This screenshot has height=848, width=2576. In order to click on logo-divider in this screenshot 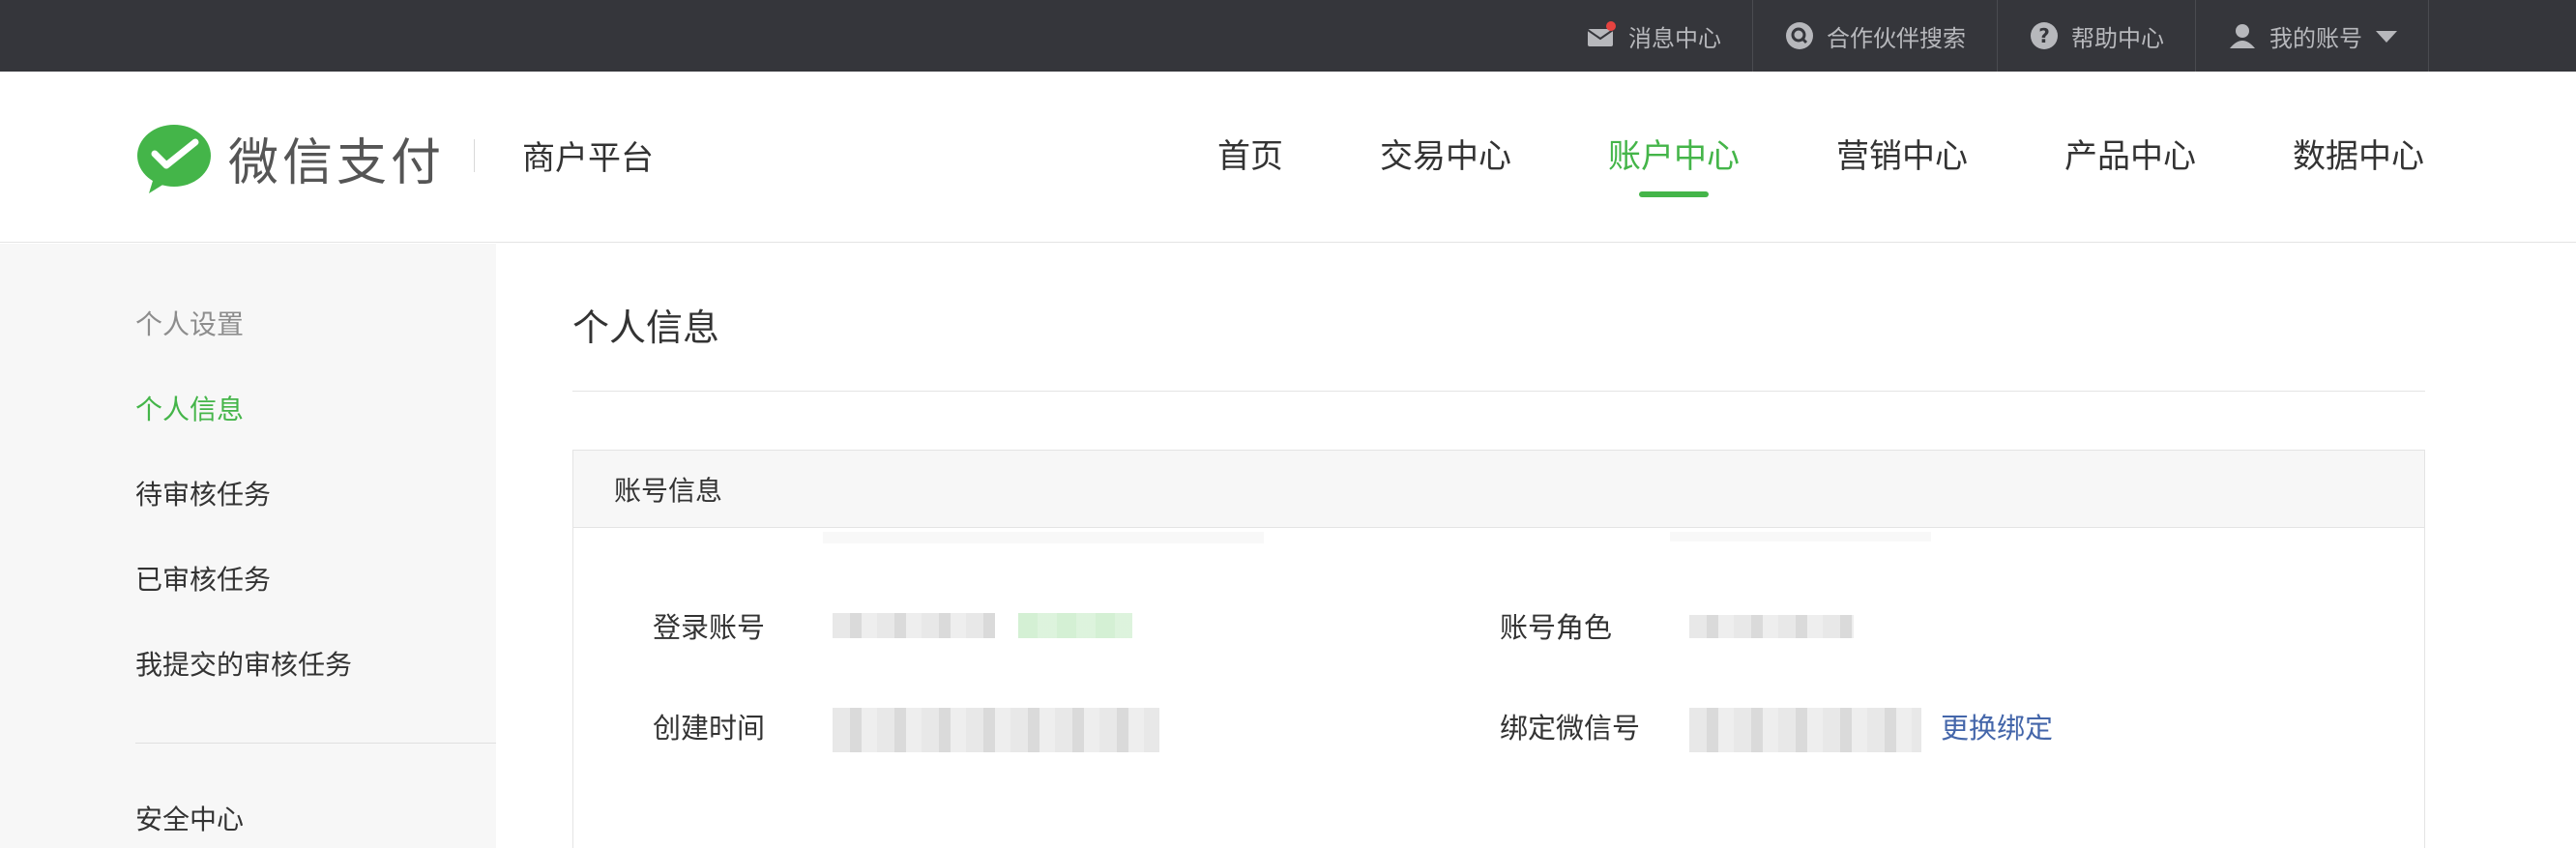, I will do `click(474, 155)`.